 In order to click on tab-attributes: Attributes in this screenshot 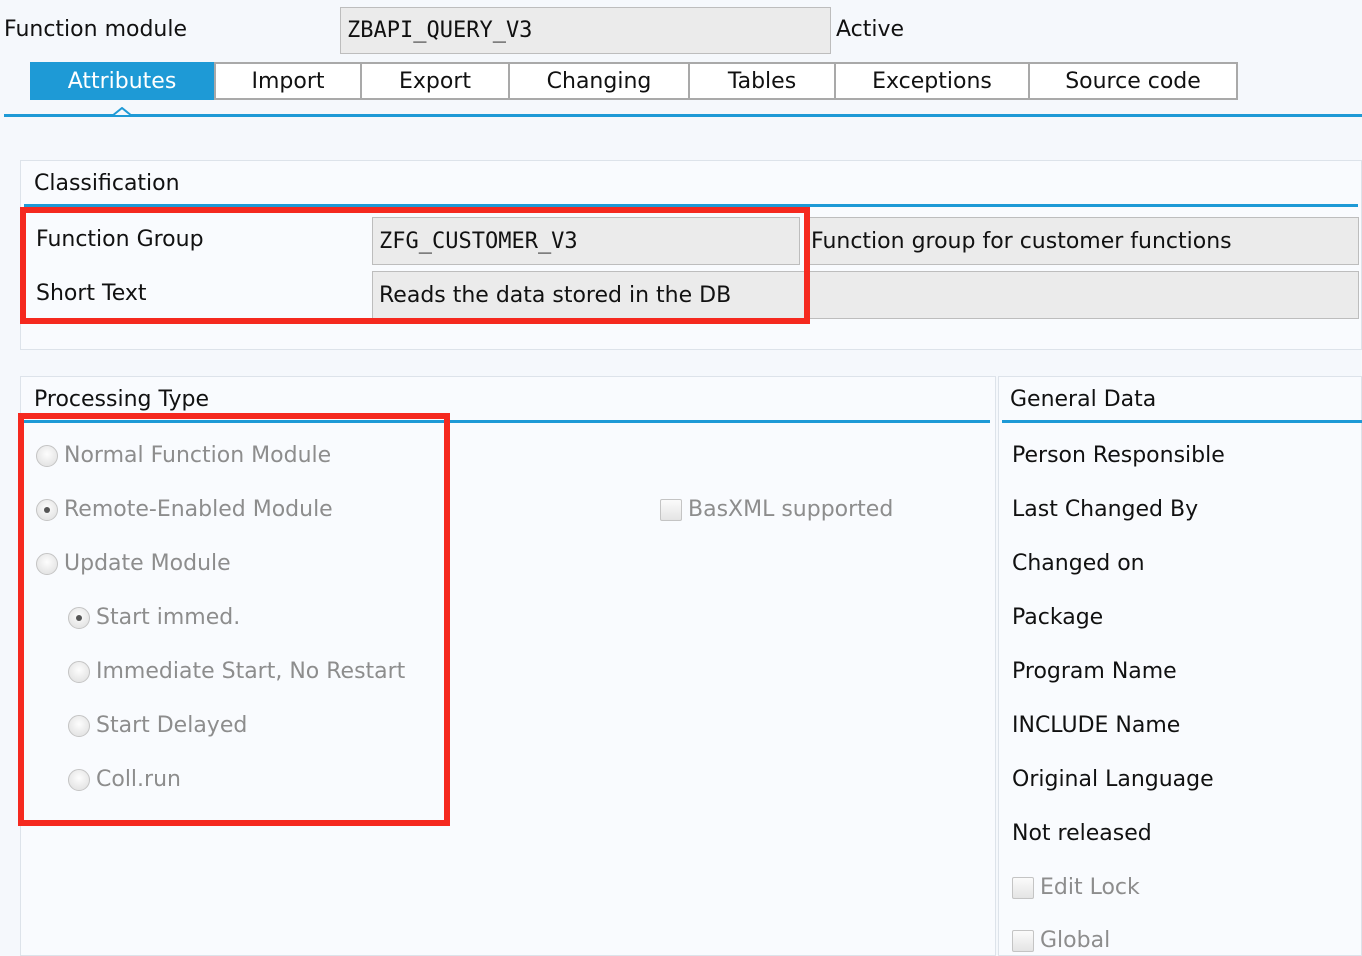, I will do `click(122, 81)`.